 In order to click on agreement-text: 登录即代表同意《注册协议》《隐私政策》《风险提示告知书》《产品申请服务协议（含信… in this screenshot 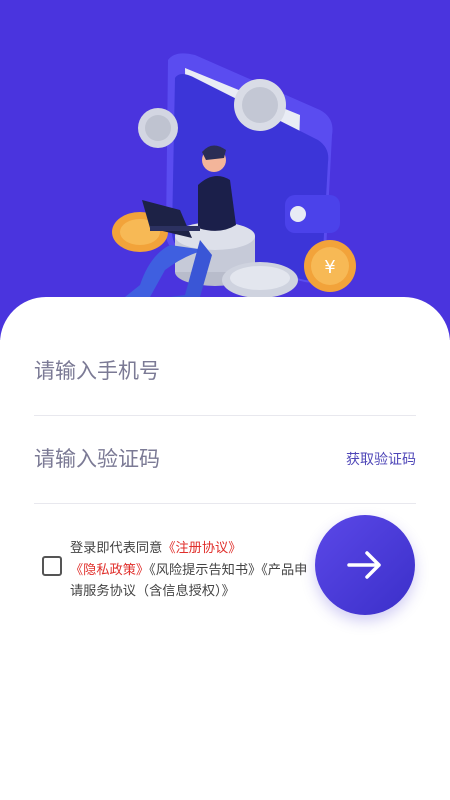, I will do `click(190, 570)`.